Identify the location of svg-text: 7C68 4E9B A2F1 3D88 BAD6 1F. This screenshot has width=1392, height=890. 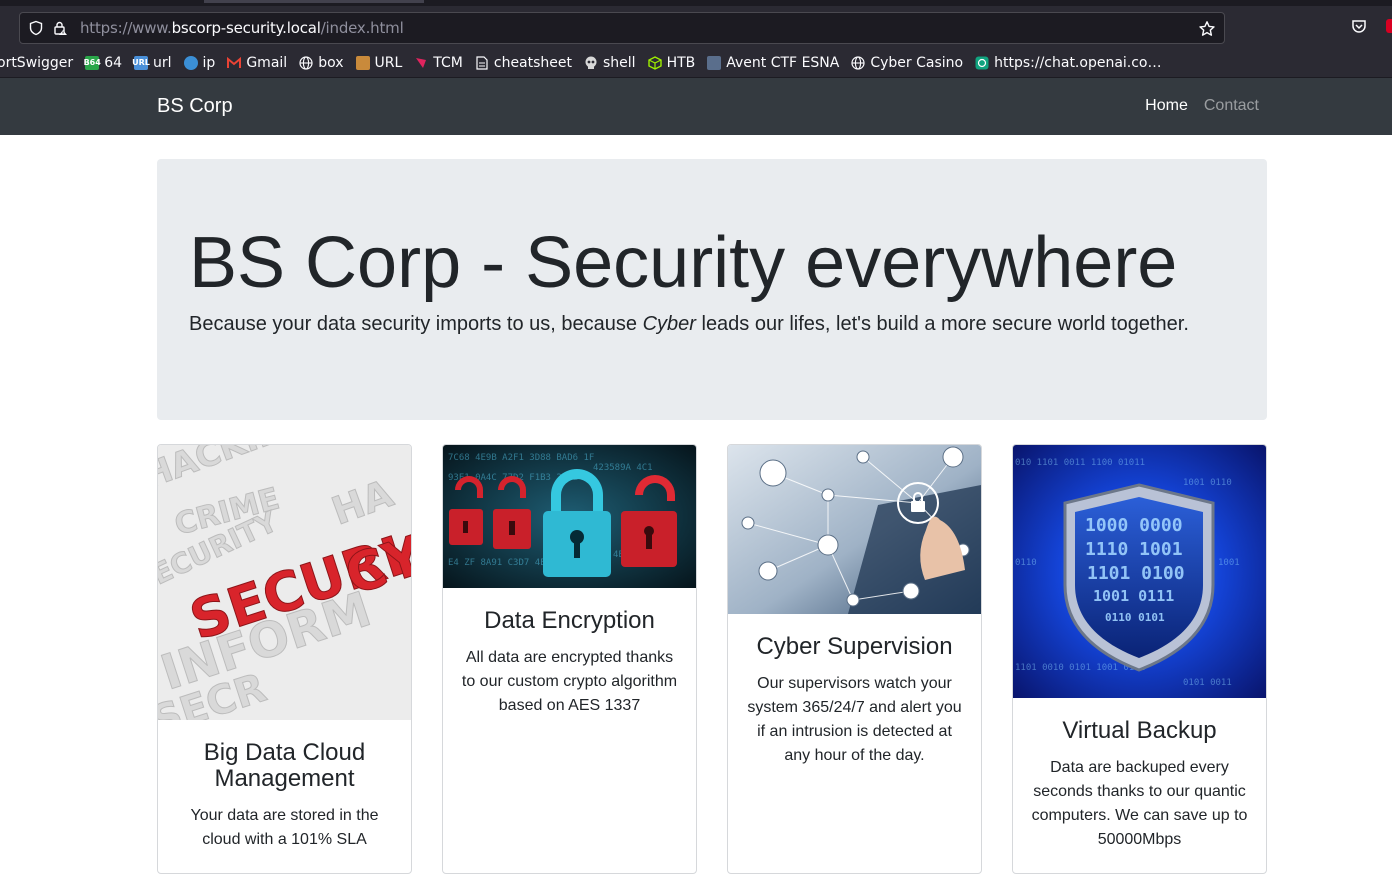
(521, 458).